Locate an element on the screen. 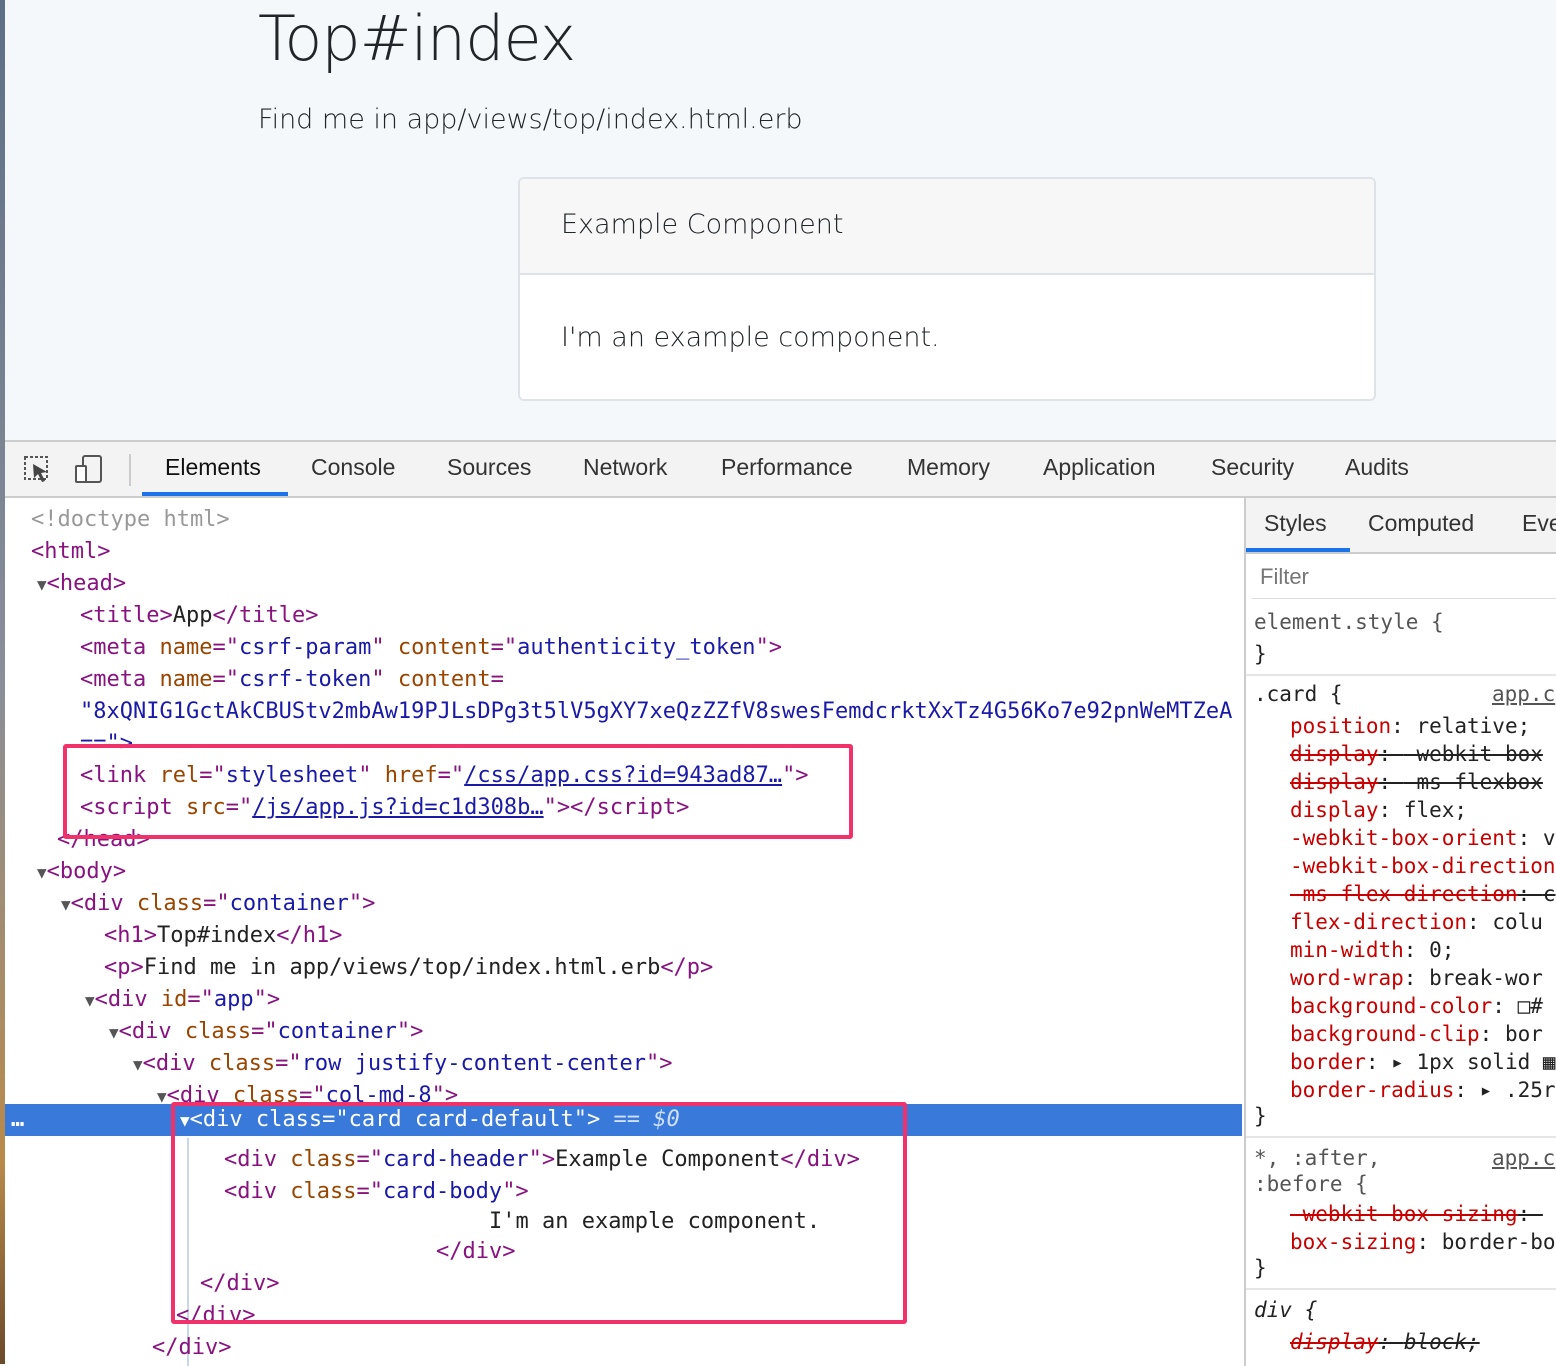  node-html: <html> is located at coordinates (70, 552).